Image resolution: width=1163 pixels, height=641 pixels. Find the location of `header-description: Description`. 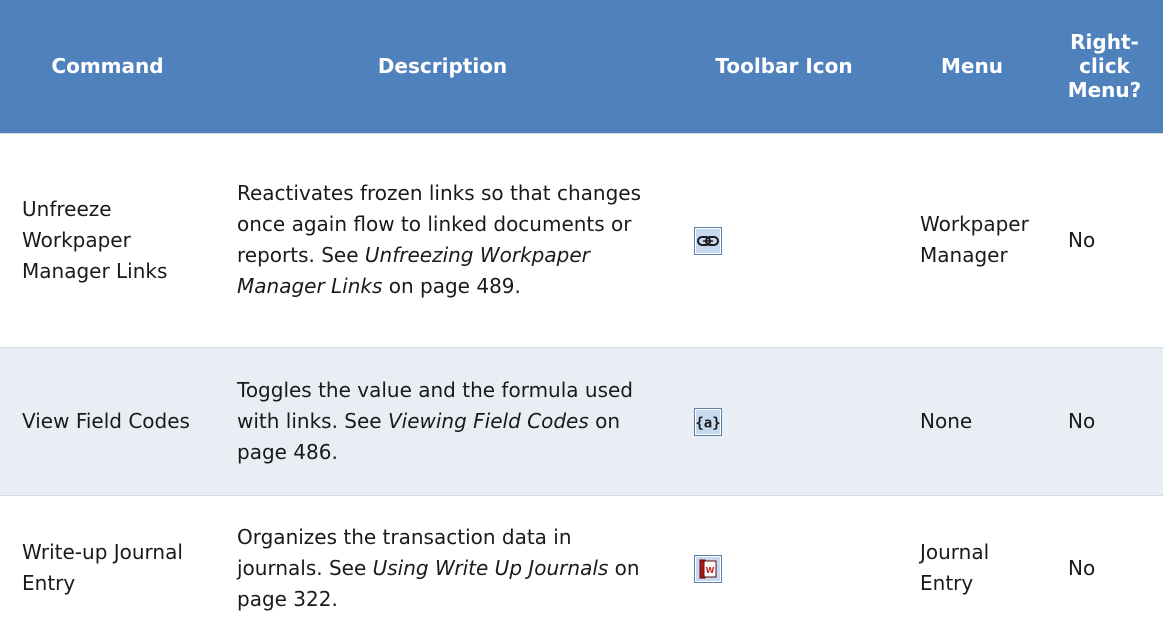

header-description: Description is located at coordinates (442, 66).